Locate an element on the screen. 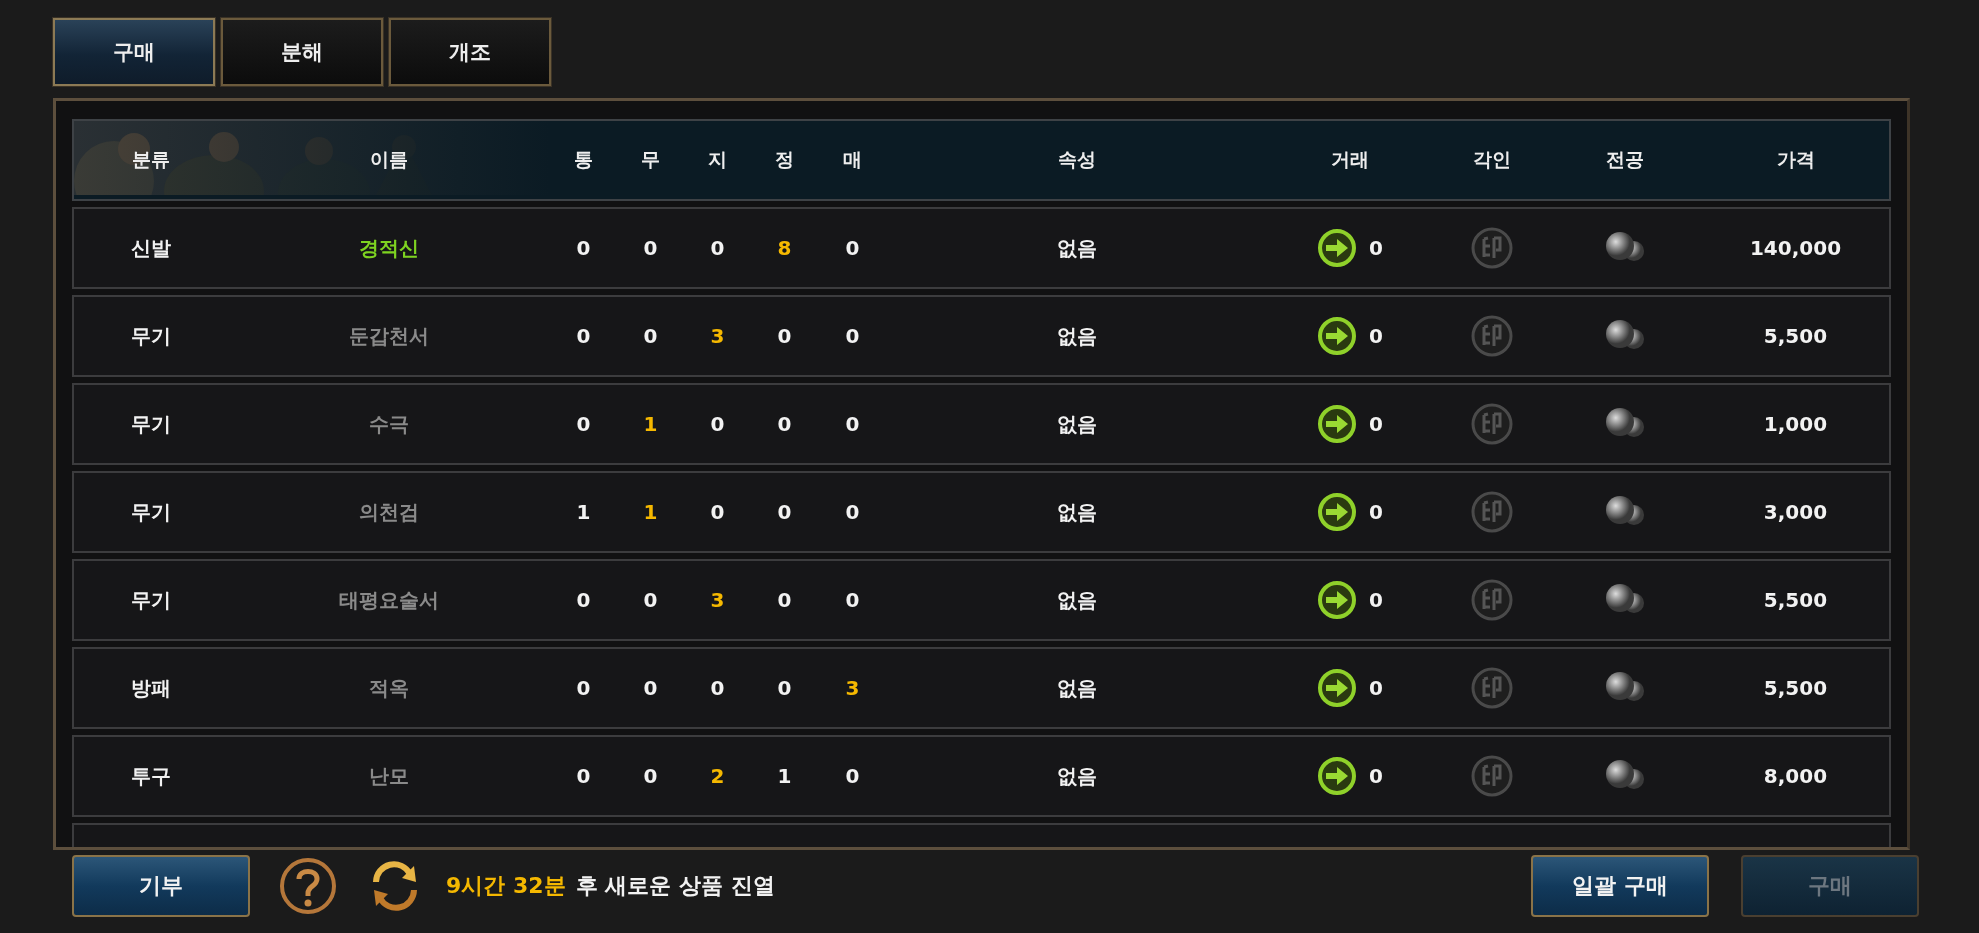  column-header: 속성 is located at coordinates (1077, 159).